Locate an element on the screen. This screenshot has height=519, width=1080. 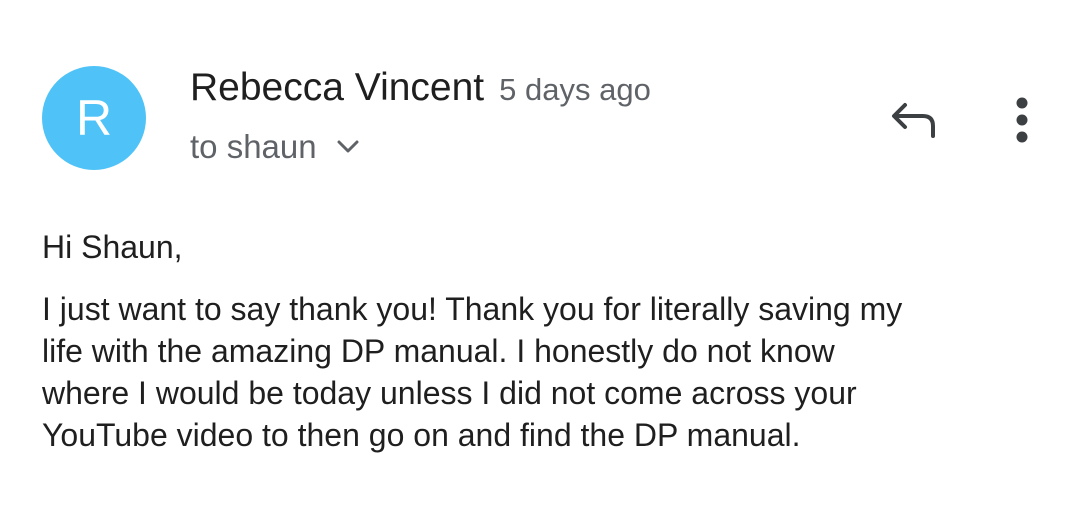
sender-row: Rebecca Vincent 5 days ago is located at coordinates (420, 88).